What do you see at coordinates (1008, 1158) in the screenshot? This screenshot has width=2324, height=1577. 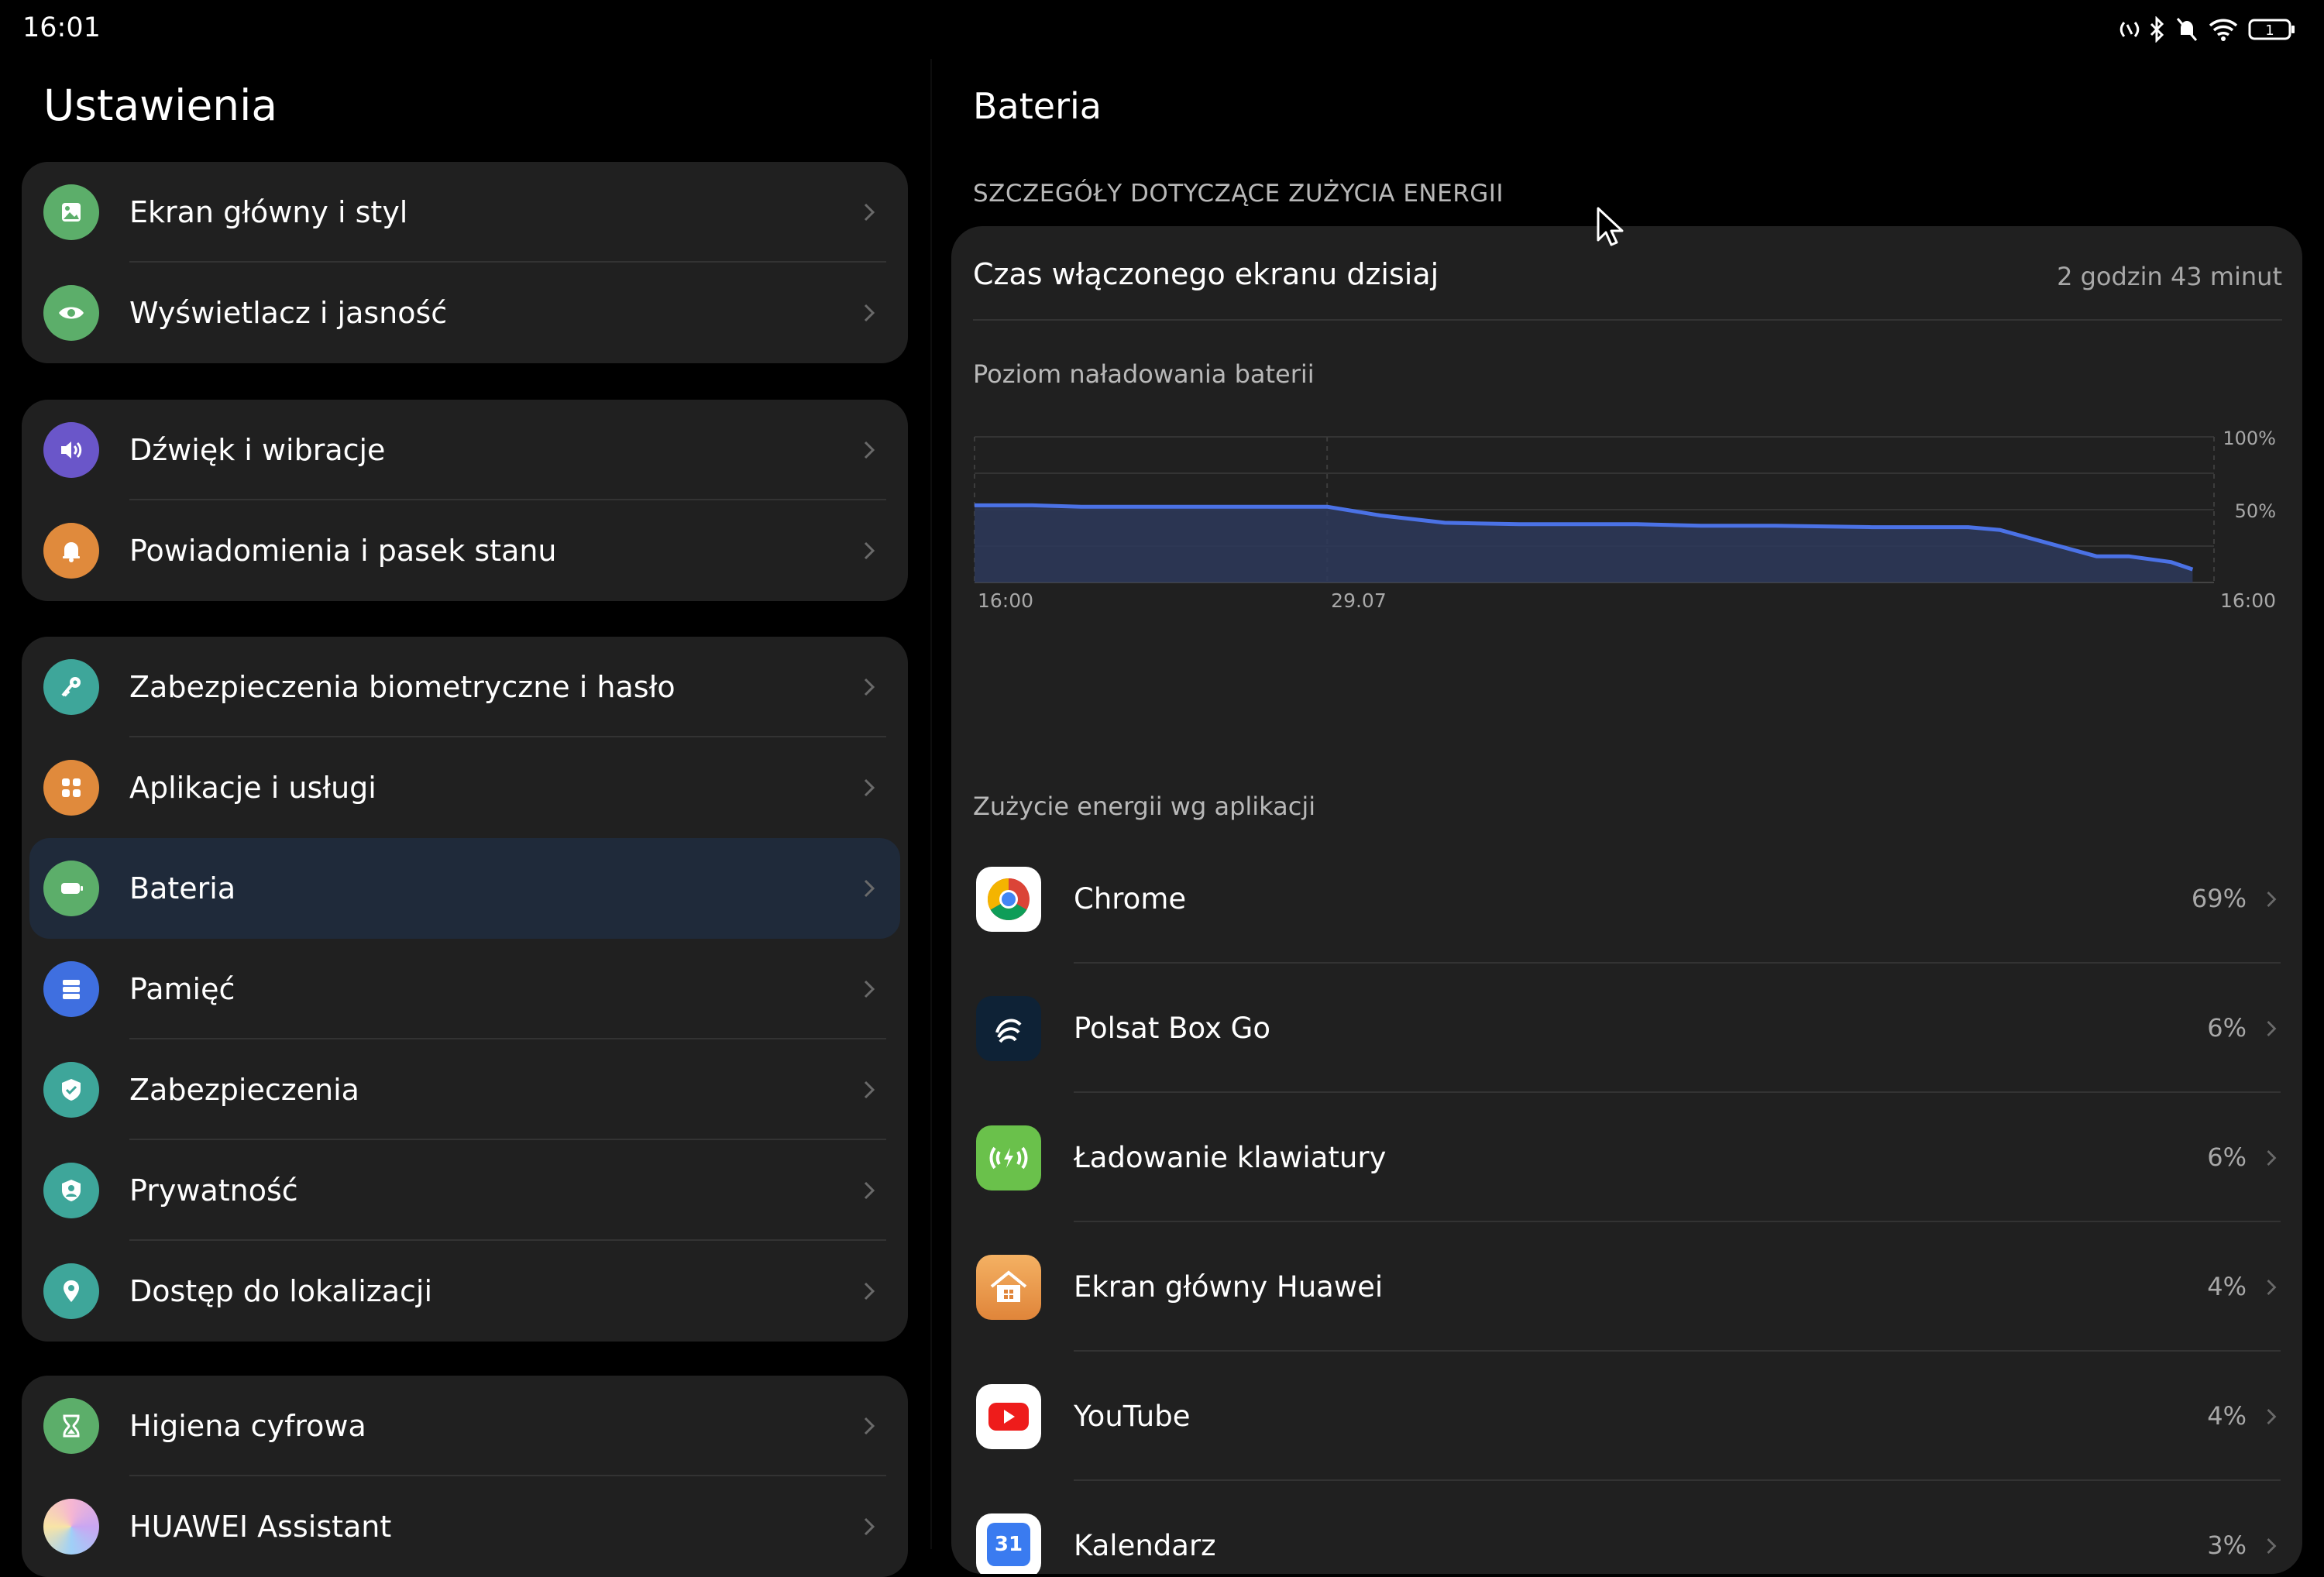 I see `keyboard-charging-icon` at bounding box center [1008, 1158].